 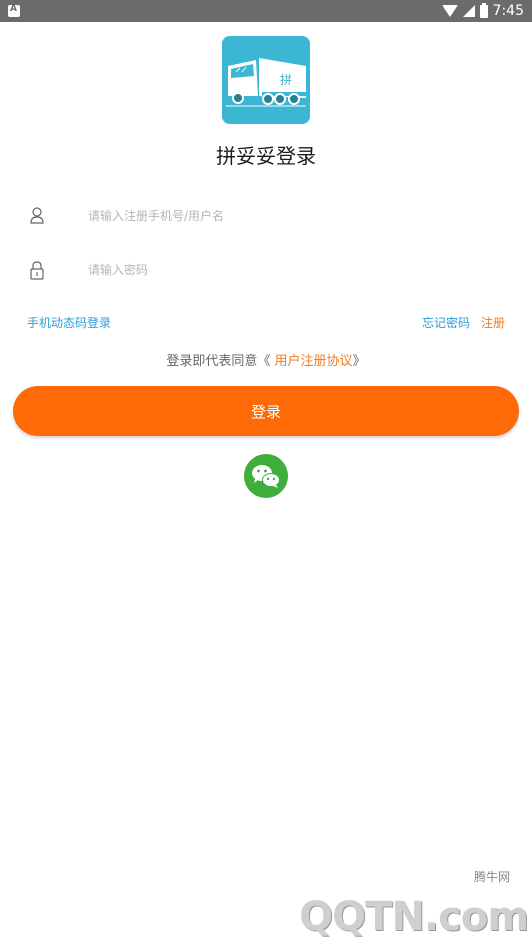 I want to click on wifi-icon, so click(x=449, y=11).